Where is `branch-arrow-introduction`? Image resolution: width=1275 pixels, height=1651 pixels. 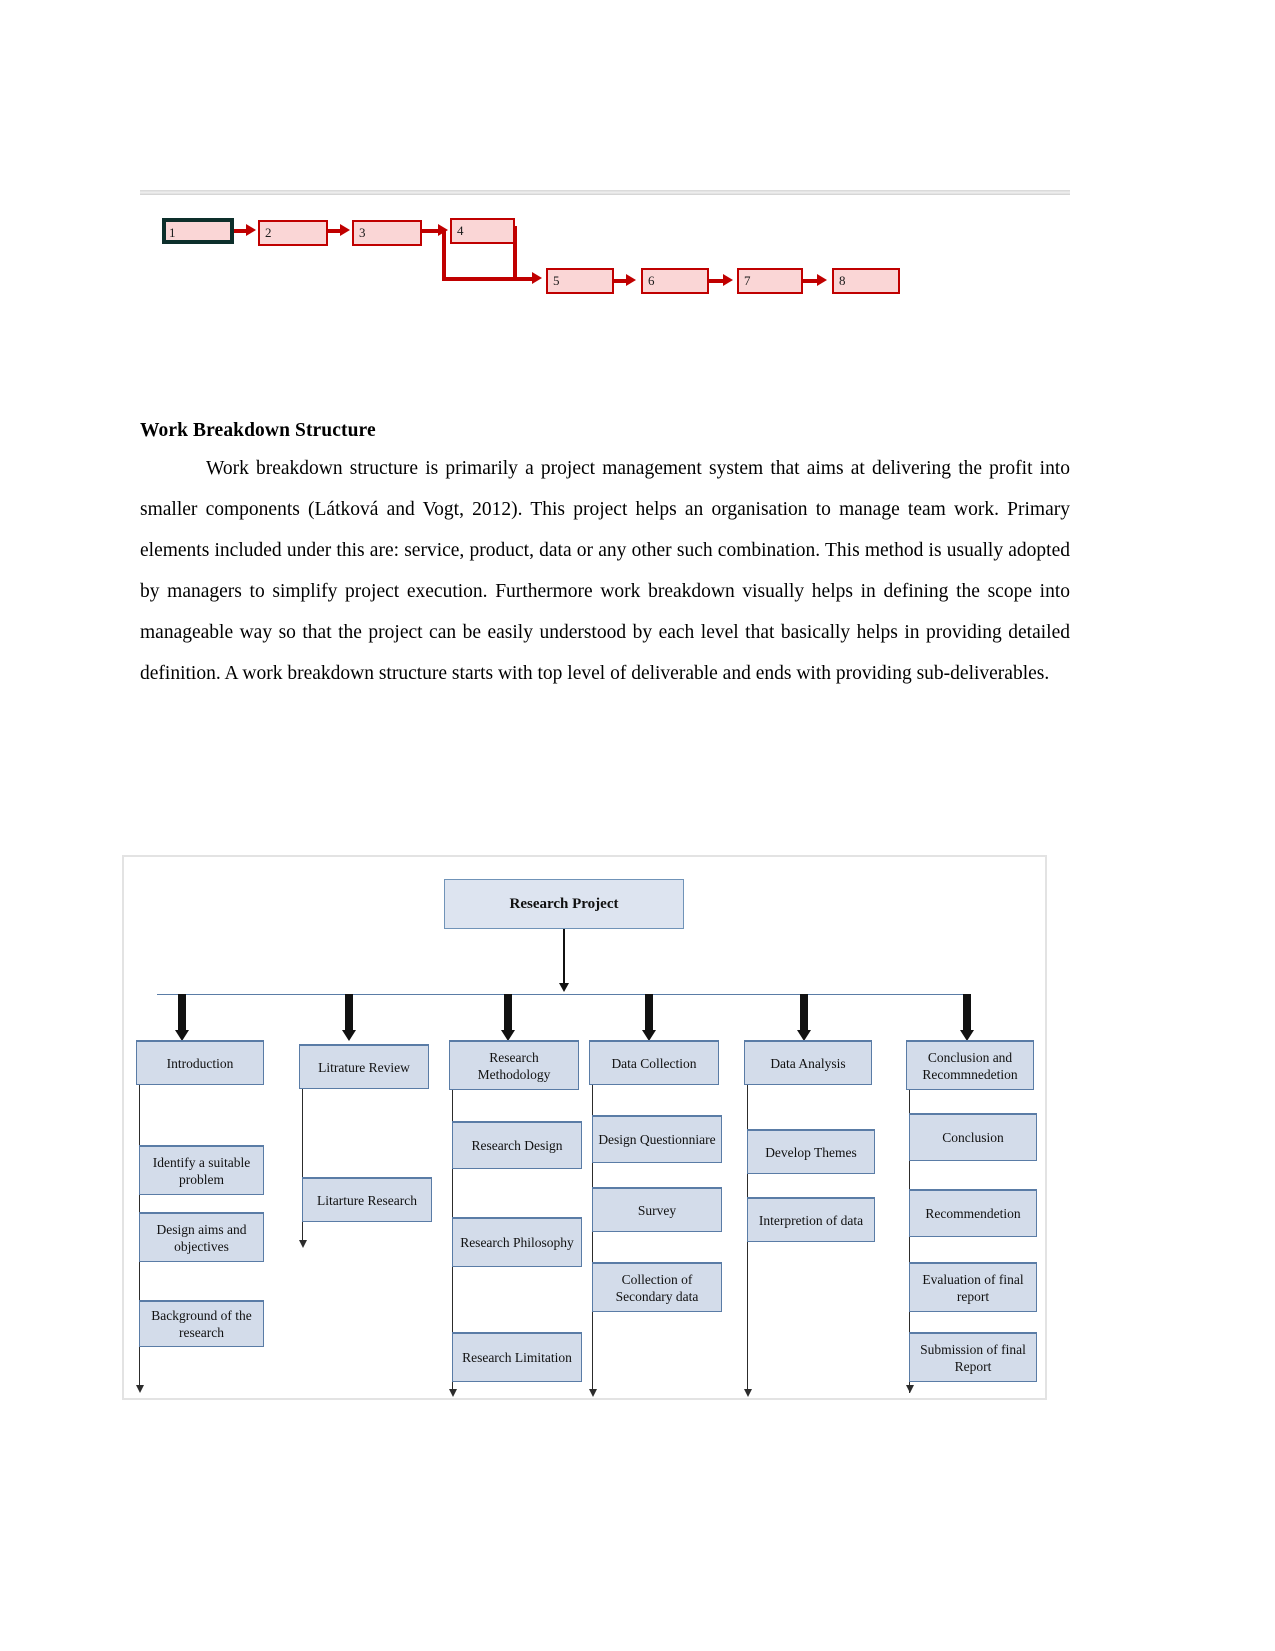
branch-arrow-introduction is located at coordinates (182, 1017).